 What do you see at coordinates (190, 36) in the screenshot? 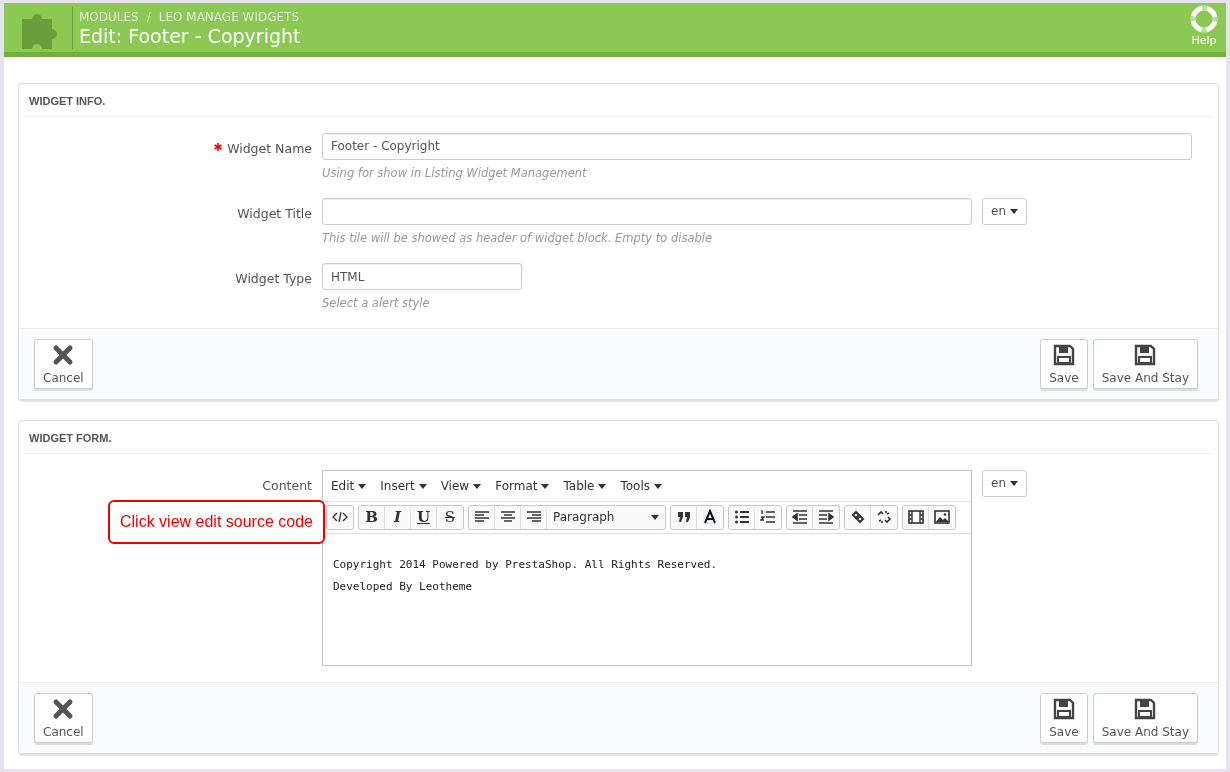
I see `page-title: Edit: Footer - Copyright` at bounding box center [190, 36].